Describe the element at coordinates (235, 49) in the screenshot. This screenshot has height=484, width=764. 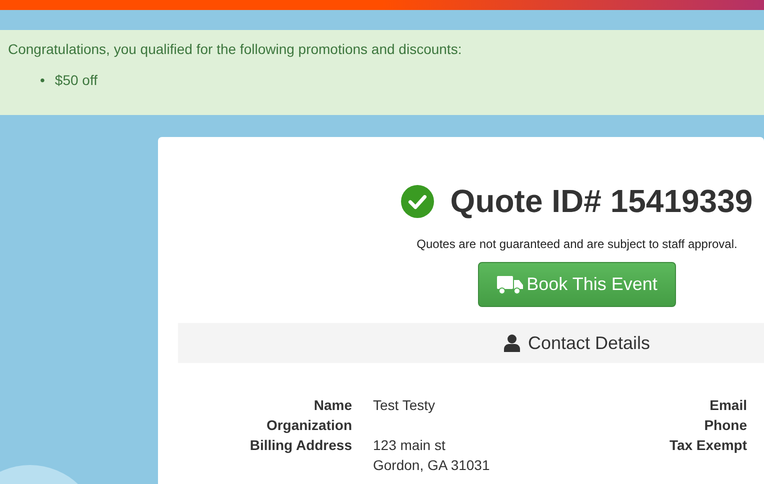
I see `alert-message: Congratulations, you qualified for the following promotions and discounts:` at that location.